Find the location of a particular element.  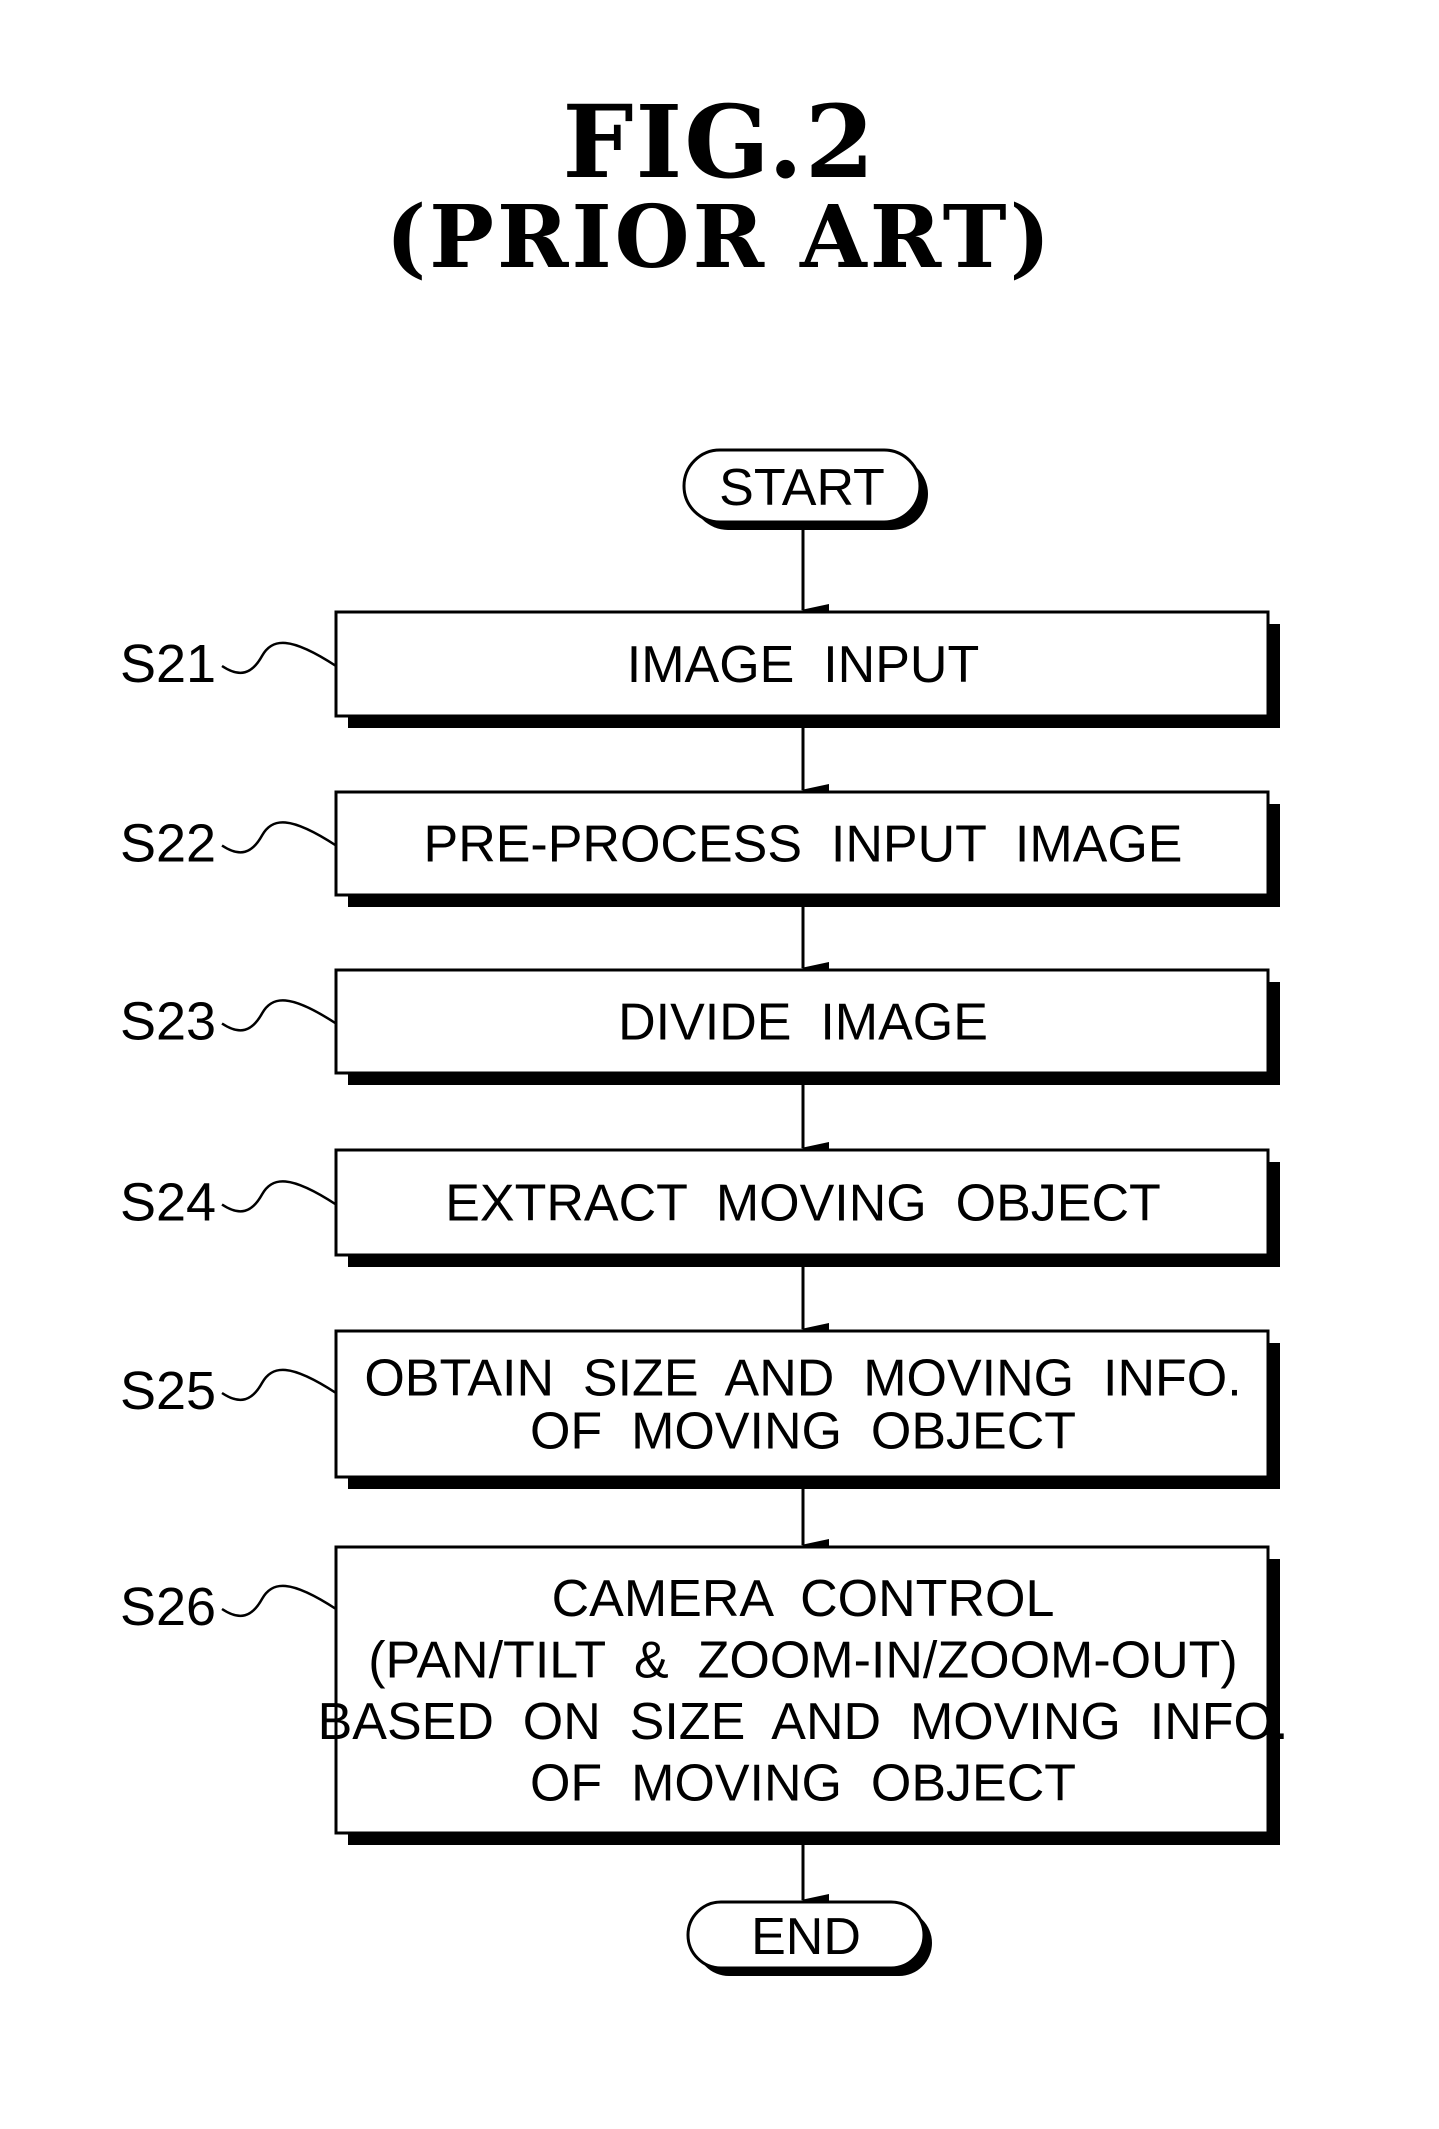

step-id-label: S22 is located at coordinates (168, 844).